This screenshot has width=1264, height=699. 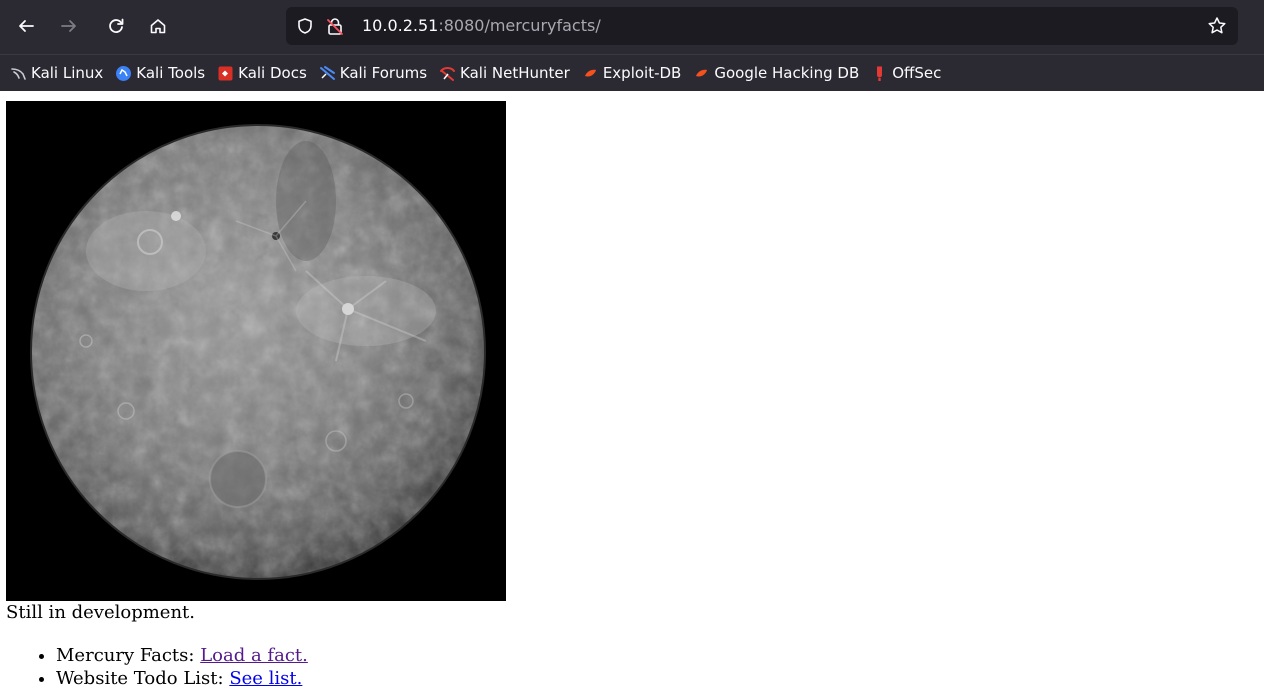 I want to click on bookmark-exploit-db: Exploit-DB, so click(x=632, y=73).